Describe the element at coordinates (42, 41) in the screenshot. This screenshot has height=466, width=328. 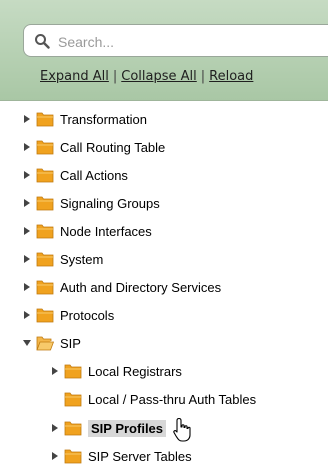
I see `search-icon` at that location.